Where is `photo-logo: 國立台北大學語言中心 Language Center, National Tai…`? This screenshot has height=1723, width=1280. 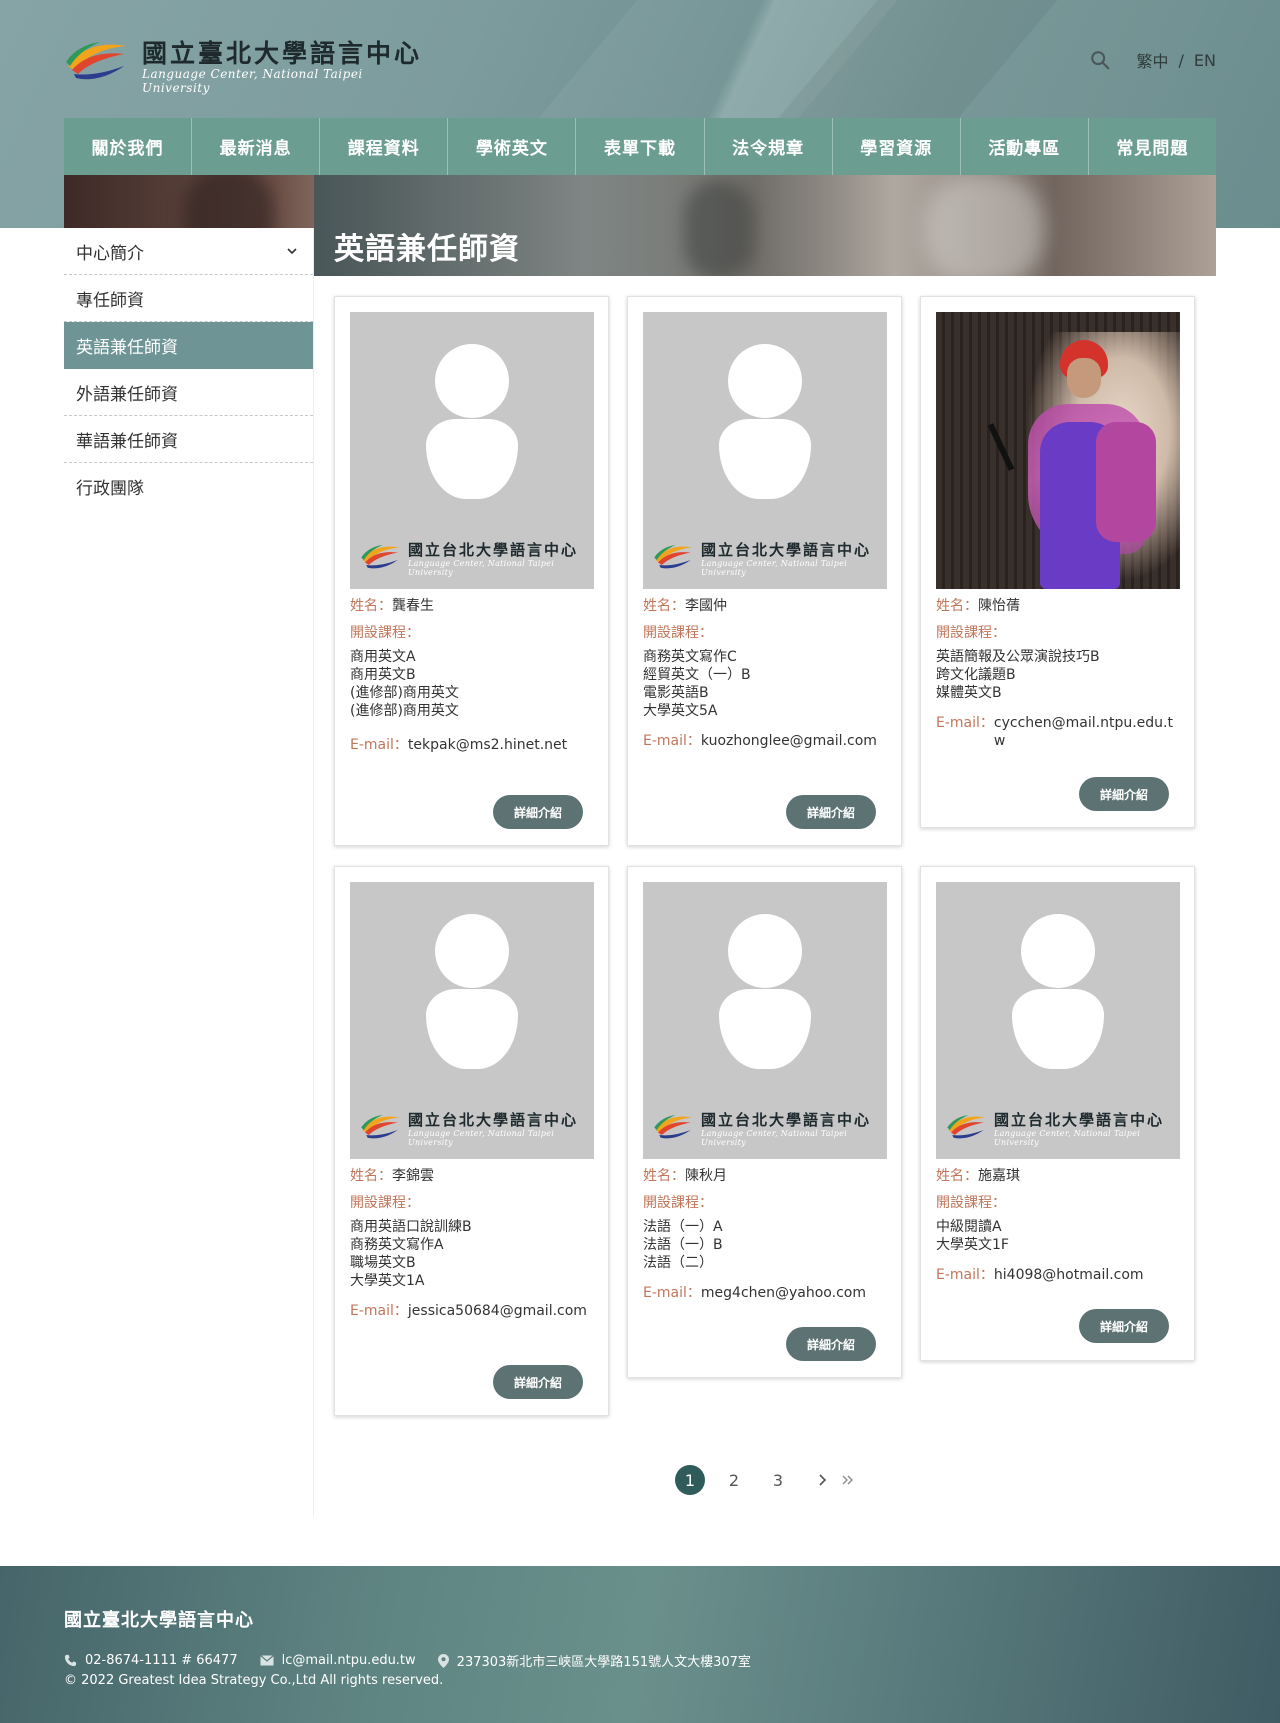 photo-logo: 國立台北大學語言中心 Language Center, National Tai… is located at coordinates (1060, 1127).